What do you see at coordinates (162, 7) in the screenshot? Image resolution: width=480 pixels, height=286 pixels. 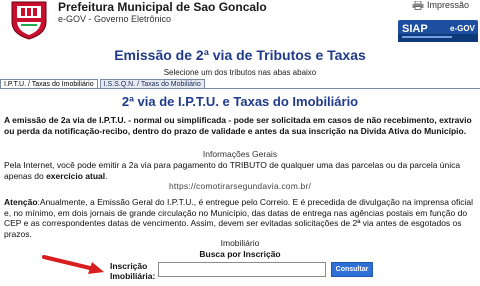 I see `org-name: Prefeitura Municipal de Sao Goncalo` at bounding box center [162, 7].